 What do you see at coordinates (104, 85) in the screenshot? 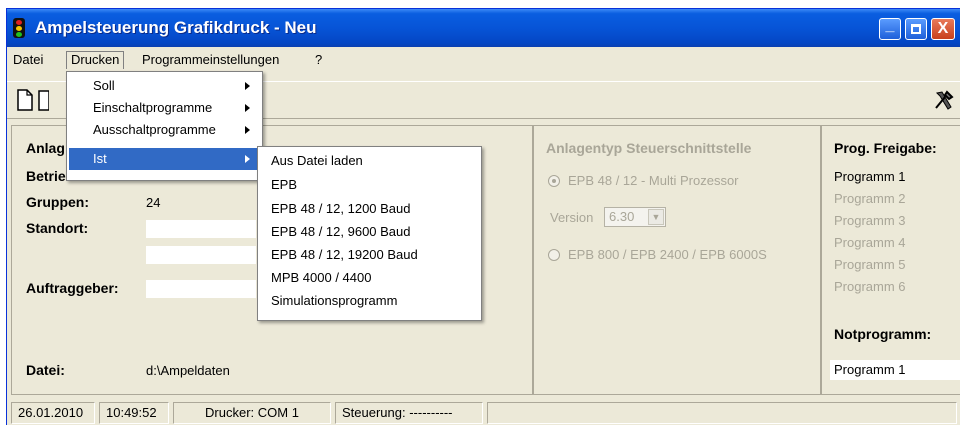
I see `menu-item-label: Soll` at bounding box center [104, 85].